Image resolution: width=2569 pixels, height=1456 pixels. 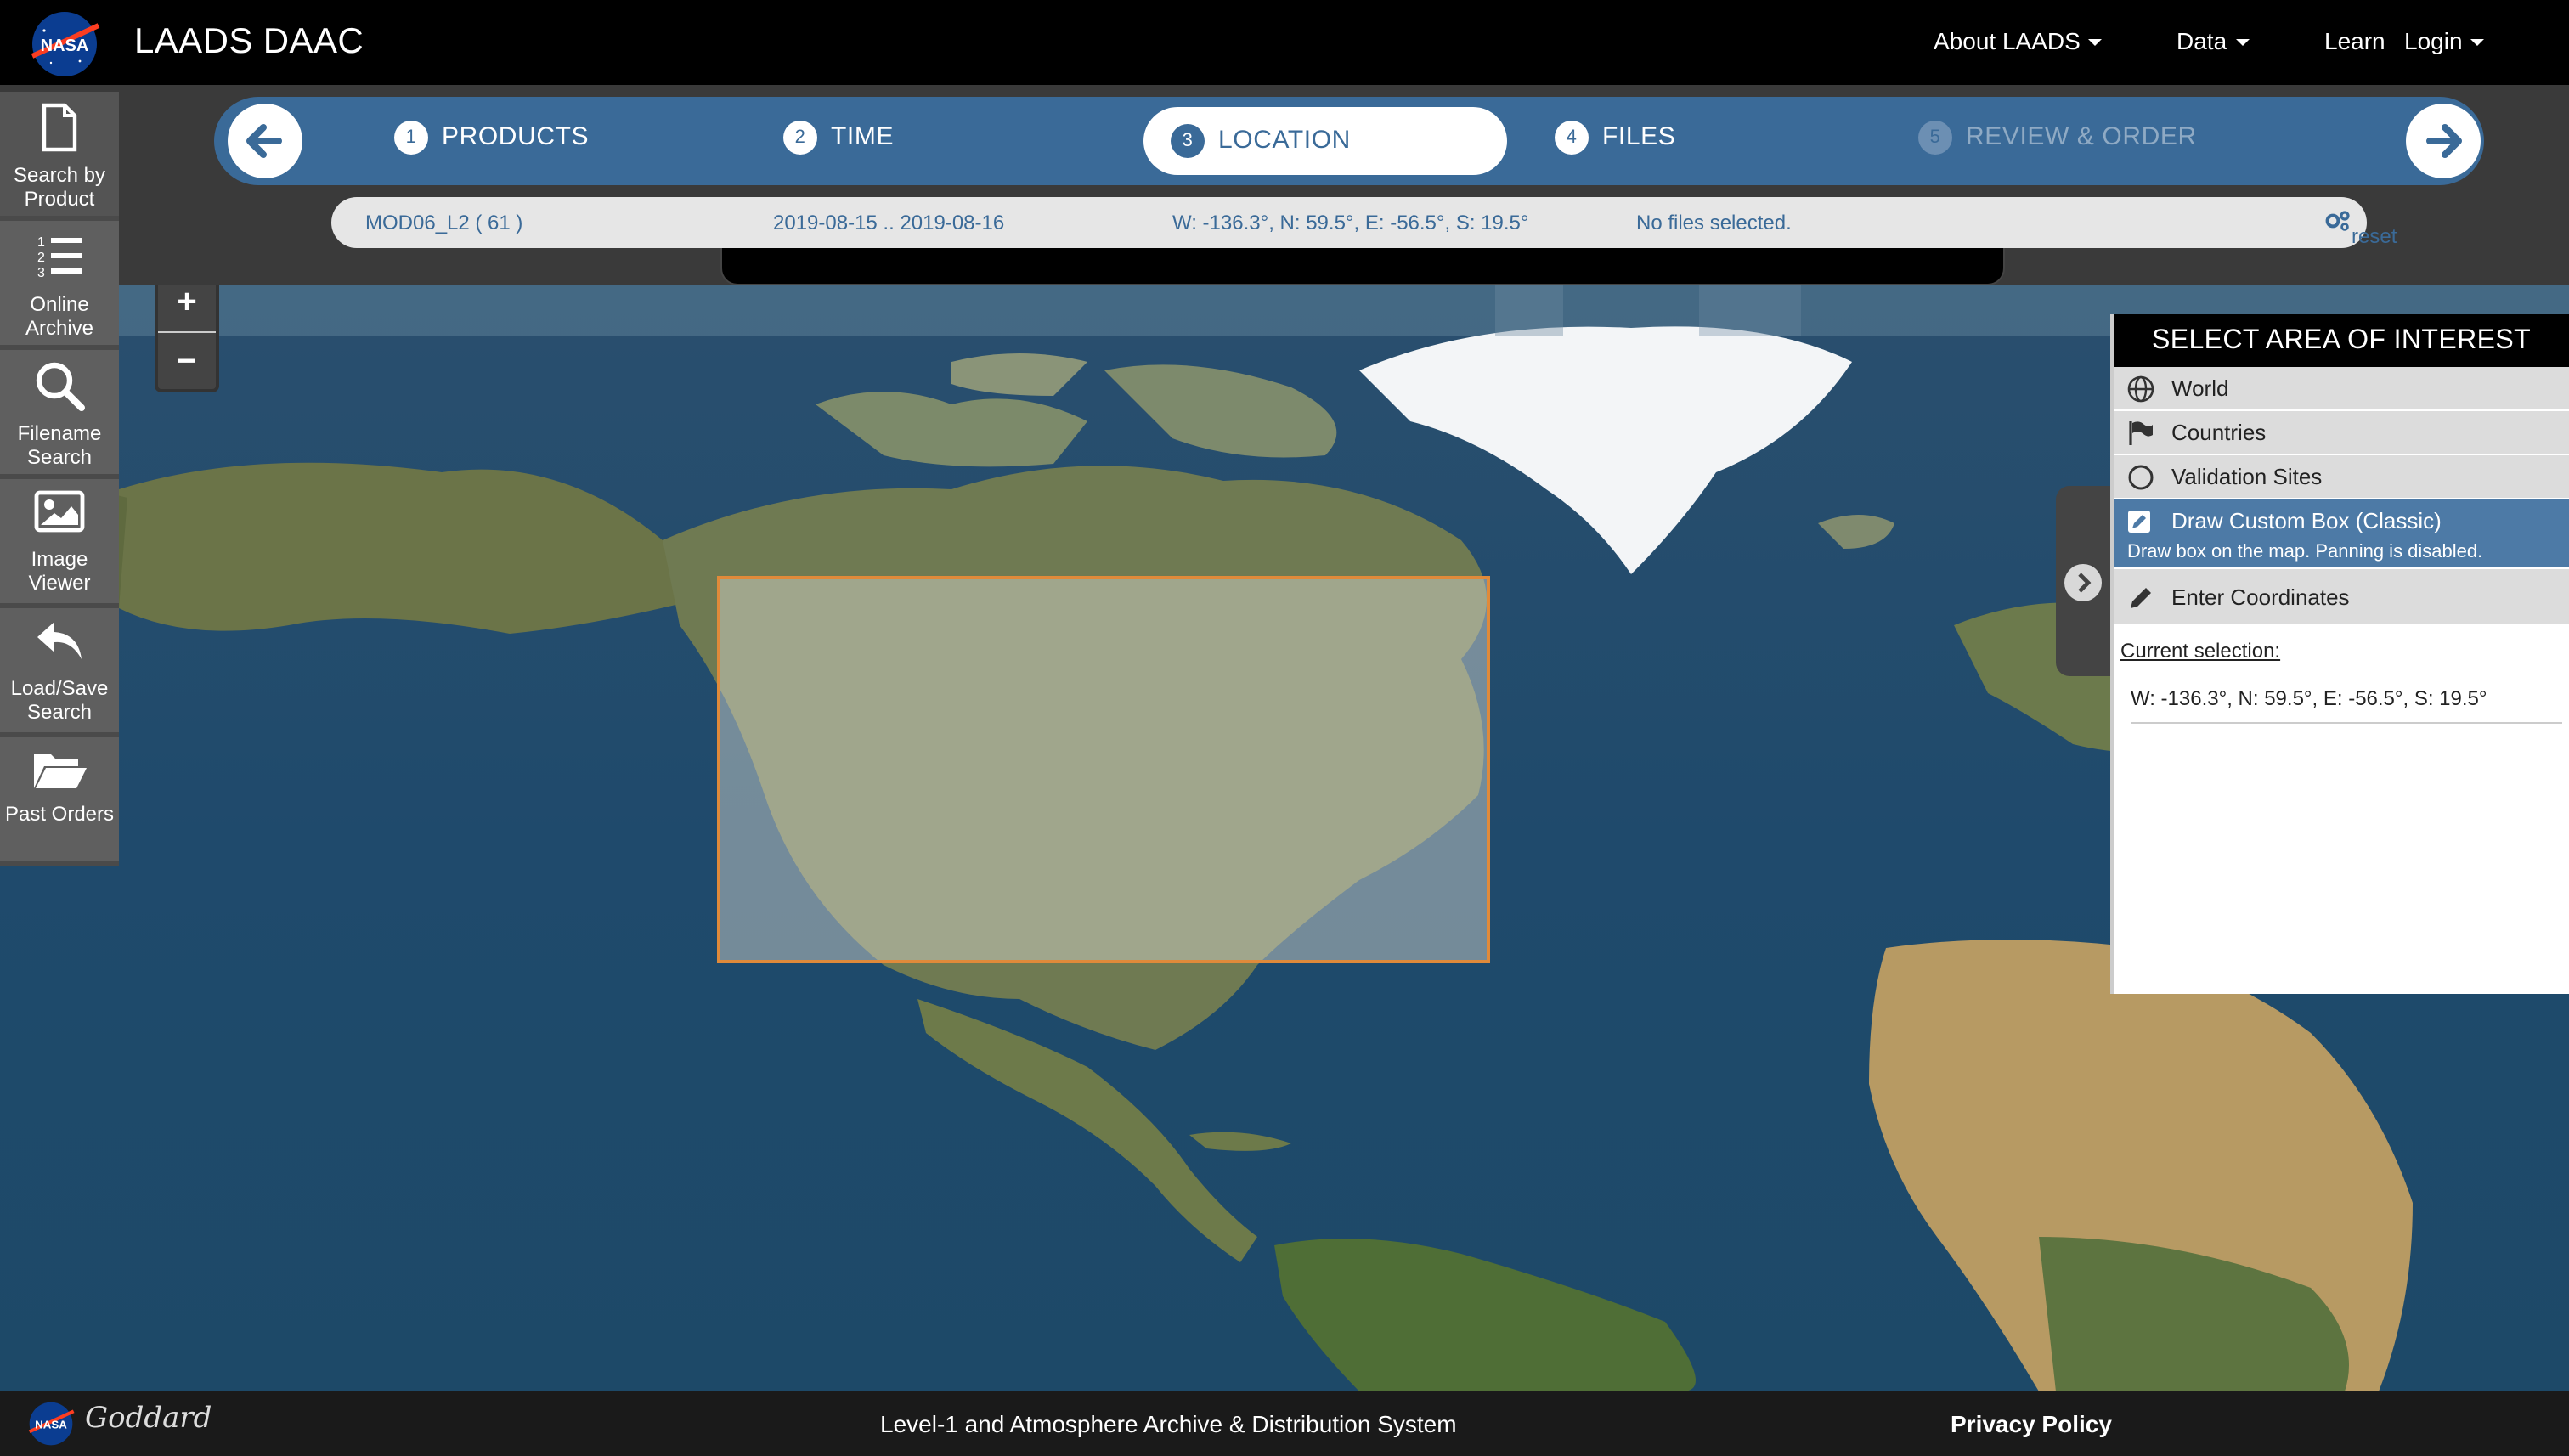 What do you see at coordinates (2342, 340) in the screenshot?
I see `panel-title: SELECT AREA OF INTEREST` at bounding box center [2342, 340].